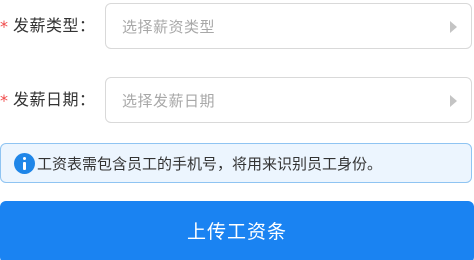 The height and width of the screenshot is (260, 474). Describe the element at coordinates (210, 164) in the screenshot. I see `notice-text: 工资表需包含员工的手机号，将用来识别员工身份。` at that location.